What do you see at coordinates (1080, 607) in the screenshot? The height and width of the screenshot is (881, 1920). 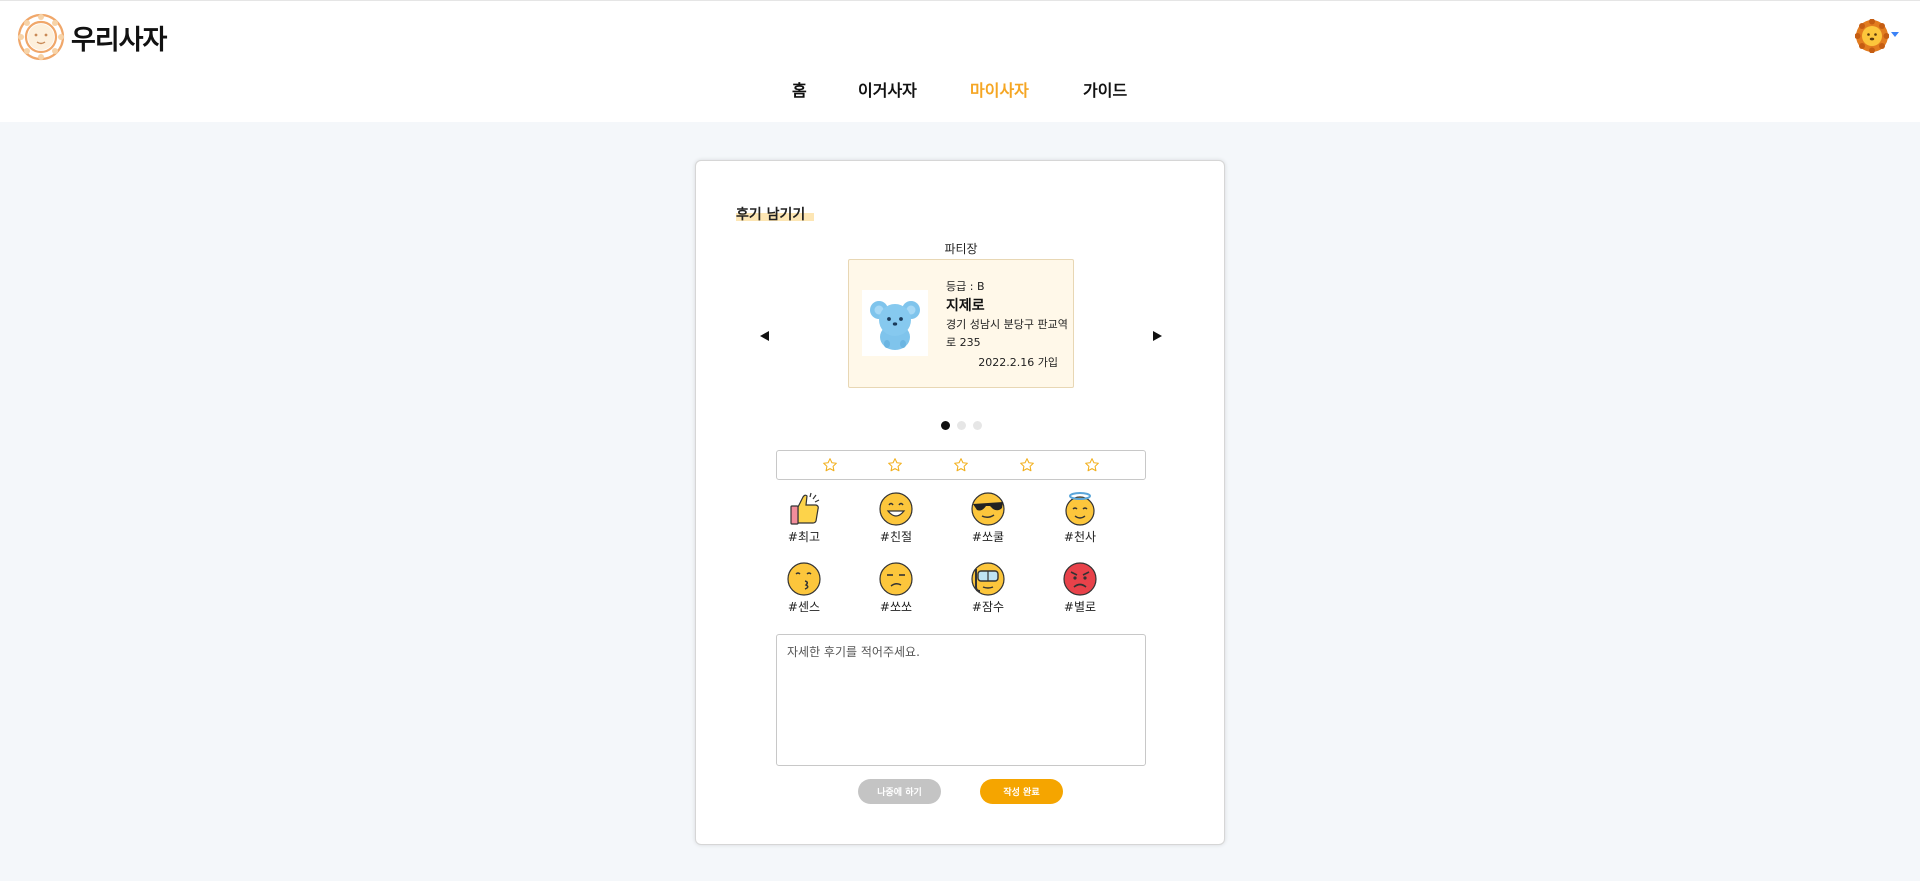 I see `tag-label: #별로` at bounding box center [1080, 607].